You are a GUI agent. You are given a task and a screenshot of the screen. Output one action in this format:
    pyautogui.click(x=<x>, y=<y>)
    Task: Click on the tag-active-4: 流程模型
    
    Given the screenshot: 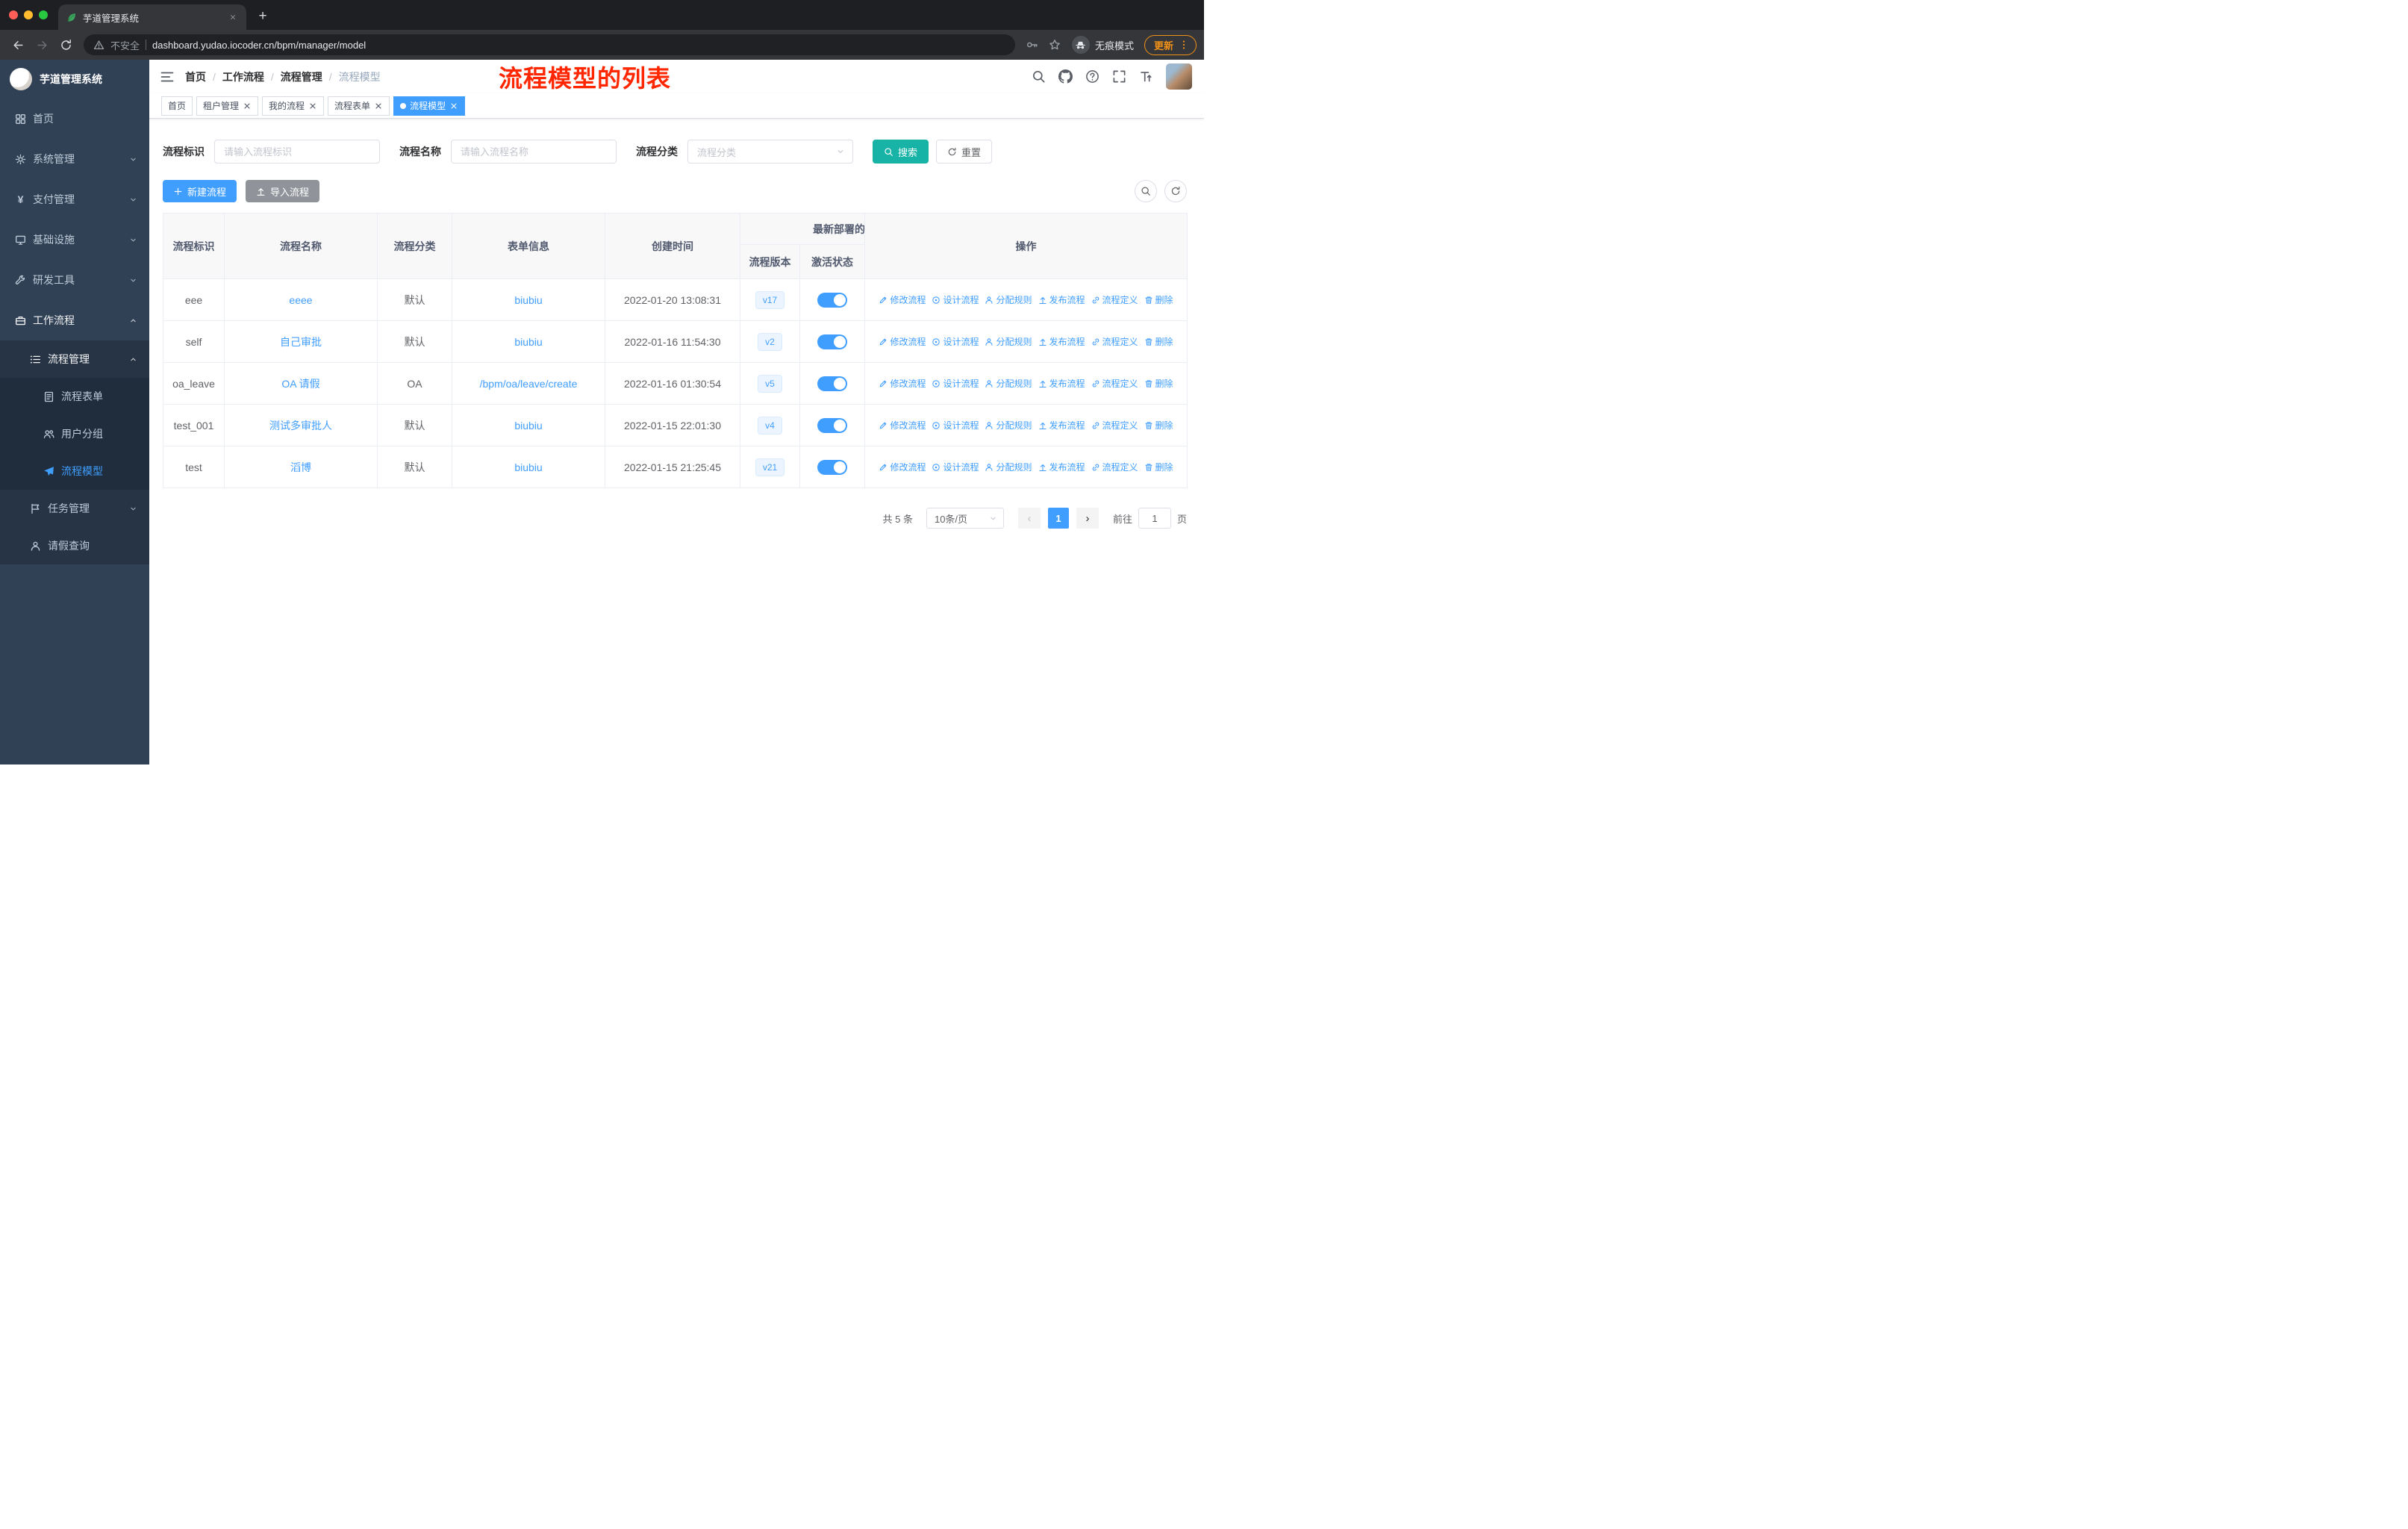 What is the action you would take?
    pyautogui.click(x=429, y=106)
    